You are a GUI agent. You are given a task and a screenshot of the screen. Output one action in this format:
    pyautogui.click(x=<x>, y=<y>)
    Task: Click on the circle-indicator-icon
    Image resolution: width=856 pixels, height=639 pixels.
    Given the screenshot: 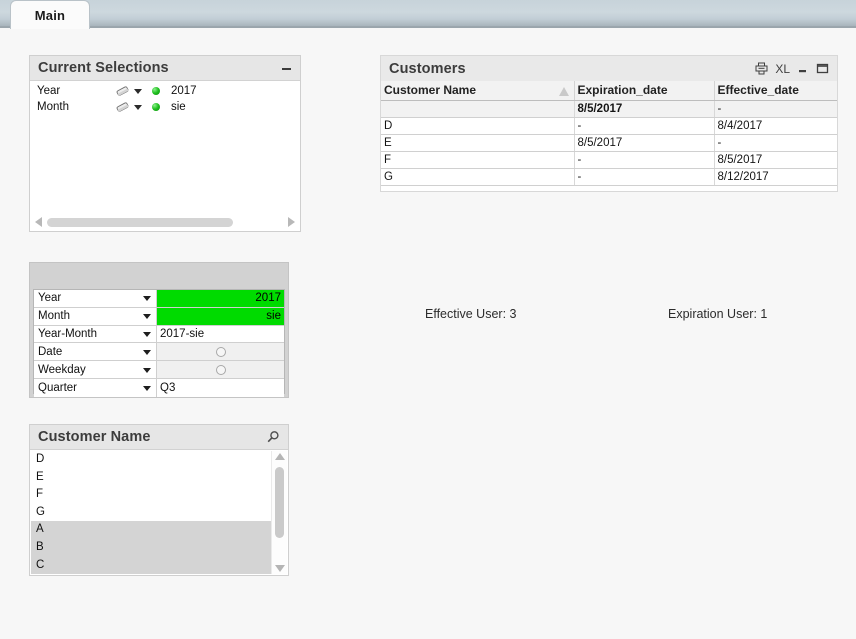 What is the action you would take?
    pyautogui.click(x=220, y=369)
    